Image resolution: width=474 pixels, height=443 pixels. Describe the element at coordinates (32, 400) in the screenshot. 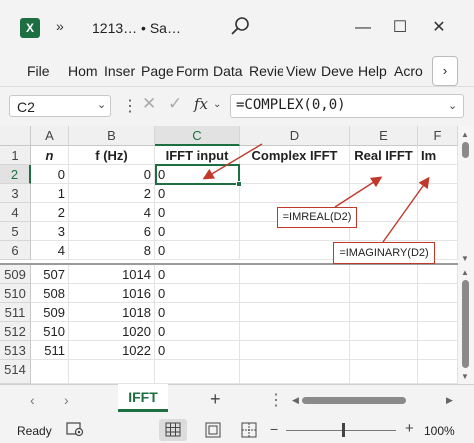

I see `prev-sheet-icon: ‹` at that location.